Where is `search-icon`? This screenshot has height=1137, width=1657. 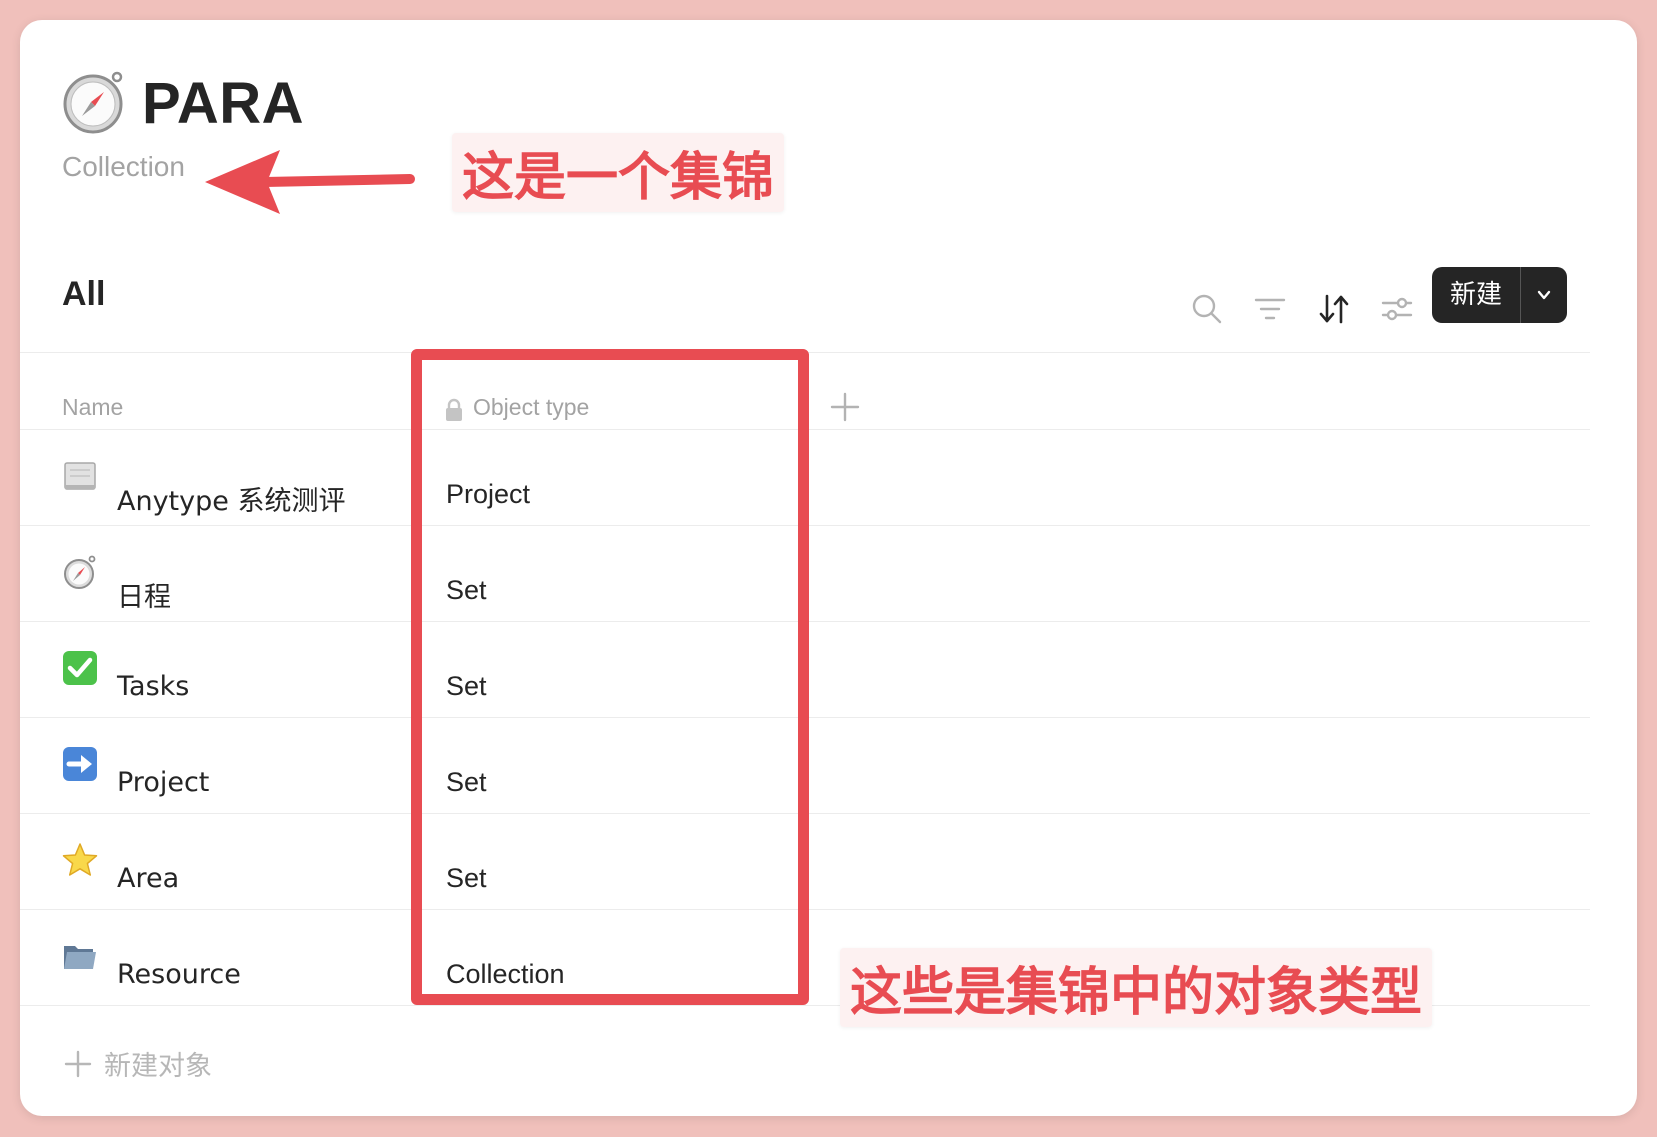
search-icon is located at coordinates (1207, 309).